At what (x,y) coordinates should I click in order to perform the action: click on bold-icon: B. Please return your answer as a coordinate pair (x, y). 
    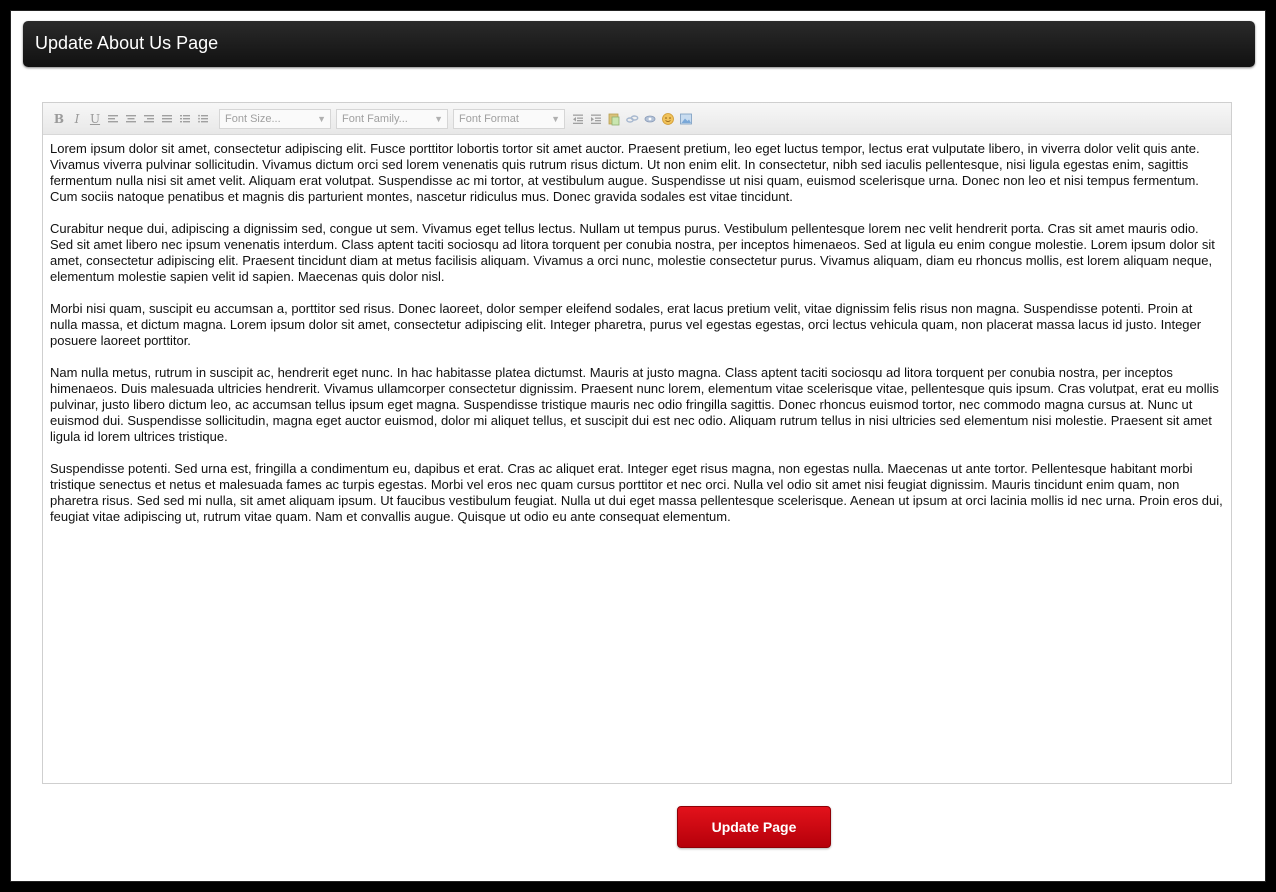
    Looking at the image, I should click on (59, 119).